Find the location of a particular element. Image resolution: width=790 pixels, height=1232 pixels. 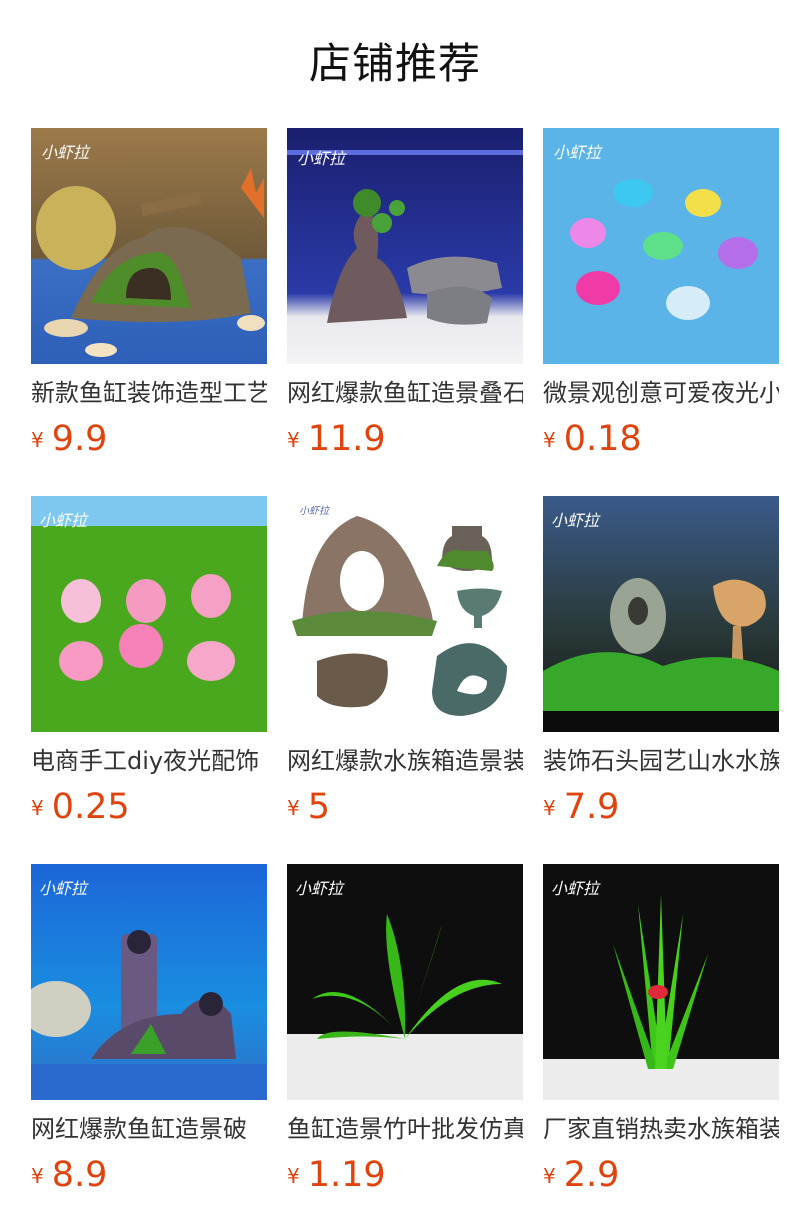

product-price: ¥9.9 is located at coordinates (69, 439).